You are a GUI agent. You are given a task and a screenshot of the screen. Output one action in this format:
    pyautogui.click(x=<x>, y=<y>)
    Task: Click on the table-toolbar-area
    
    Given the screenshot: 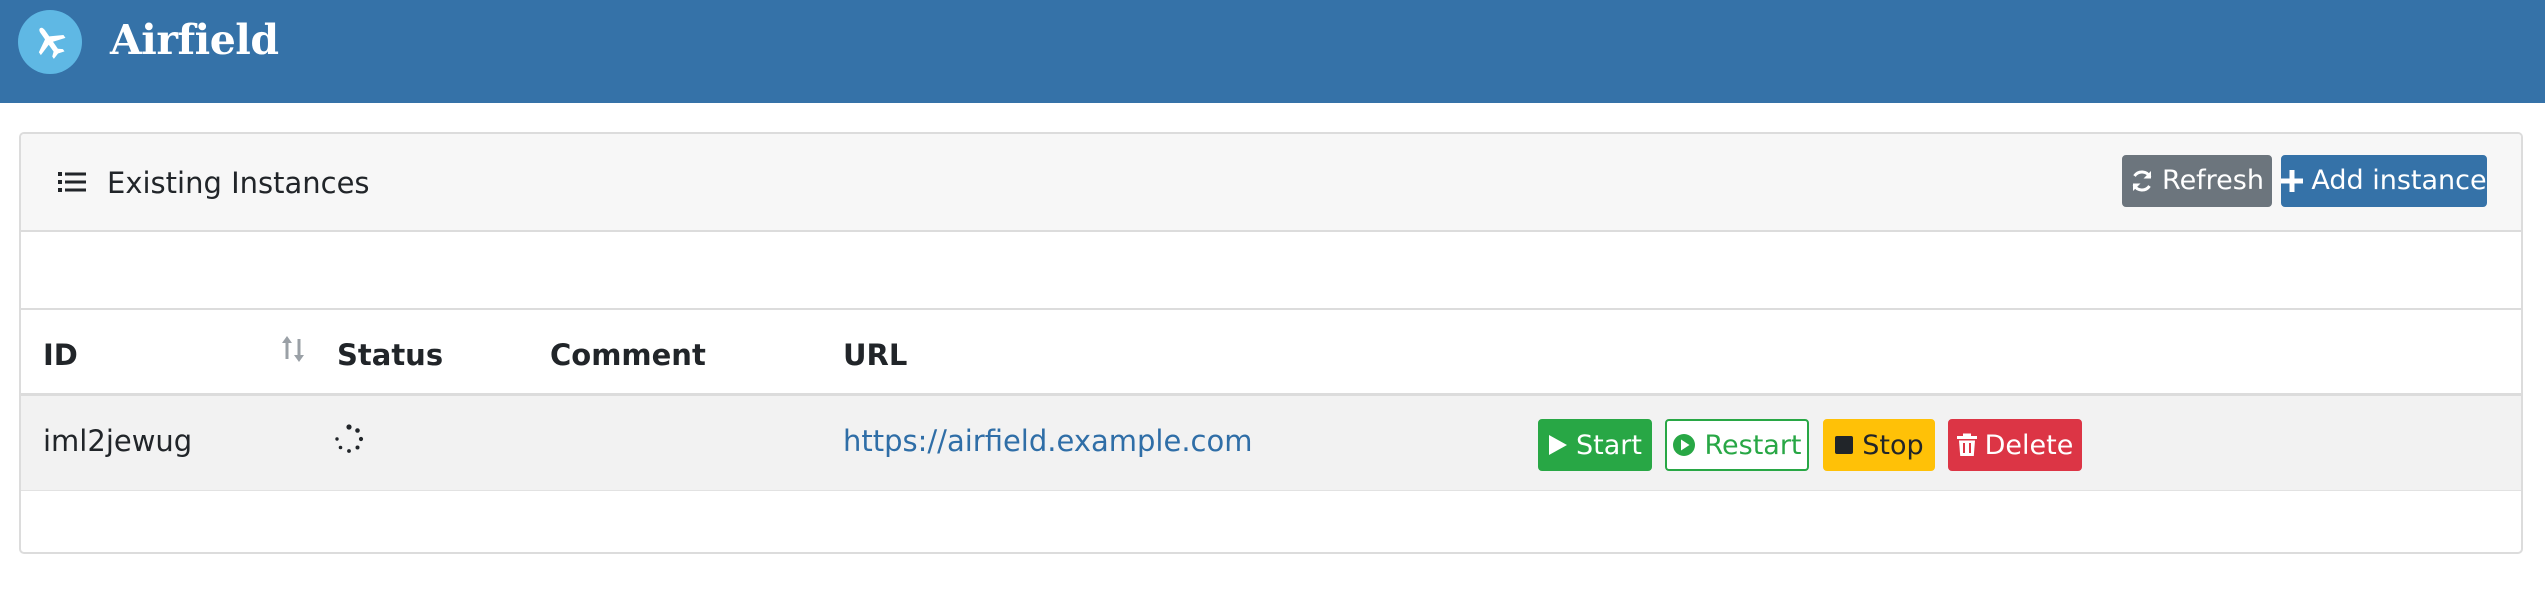 What is the action you would take?
    pyautogui.click(x=1271, y=271)
    